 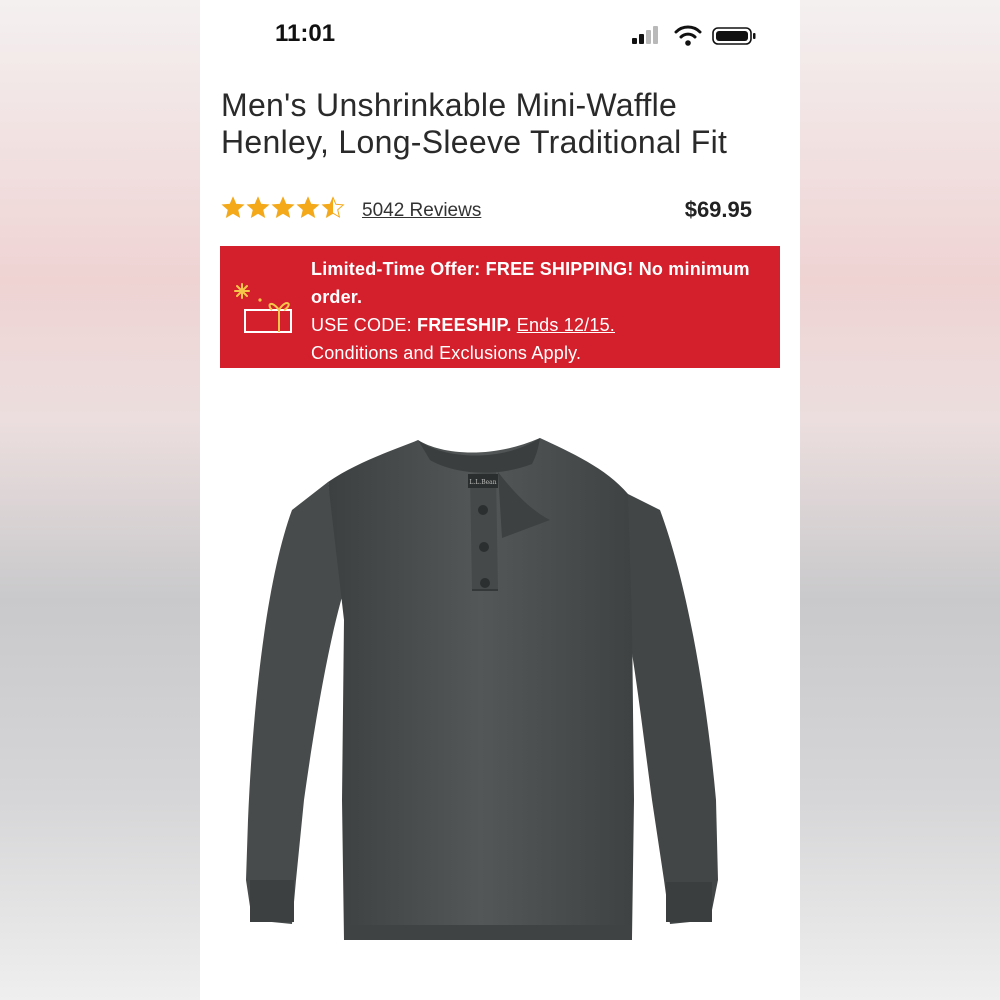 What do you see at coordinates (482, 482) in the screenshot?
I see `brand-label: L.L.Bean` at bounding box center [482, 482].